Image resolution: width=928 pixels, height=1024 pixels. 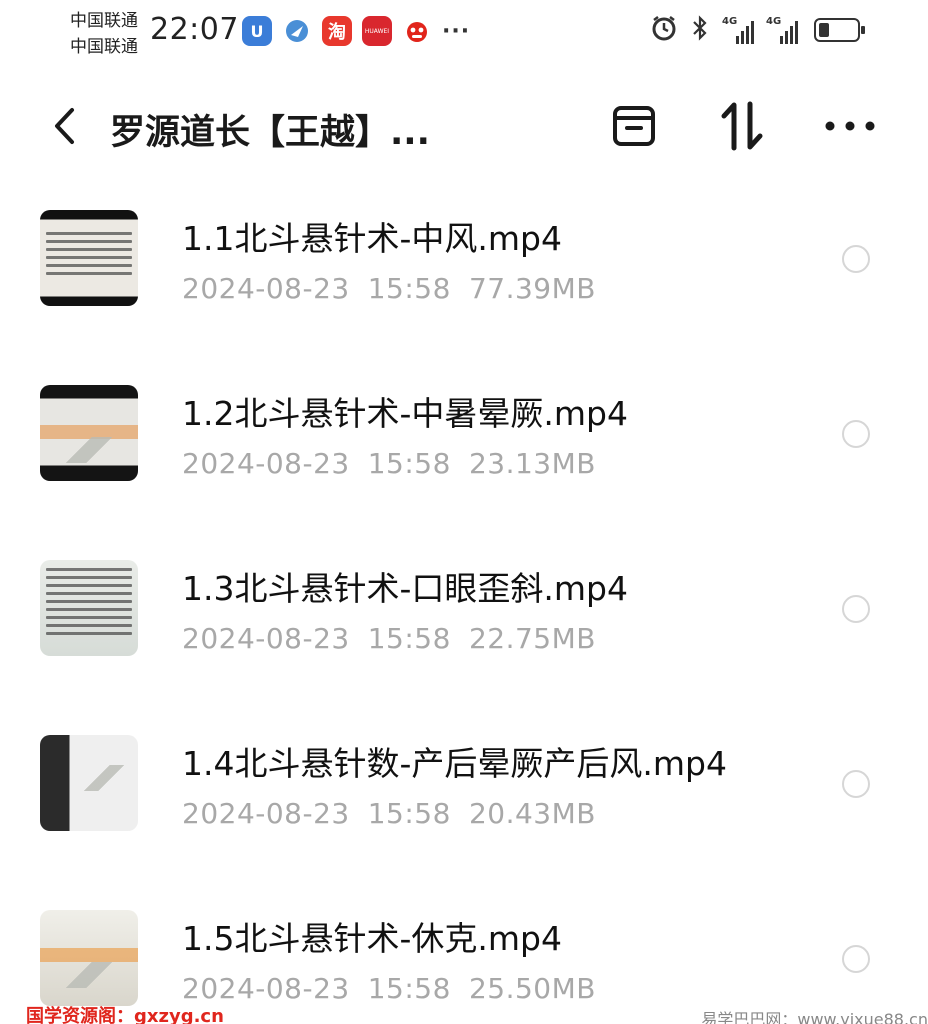 I want to click on feather-app-icon, so click(x=297, y=31).